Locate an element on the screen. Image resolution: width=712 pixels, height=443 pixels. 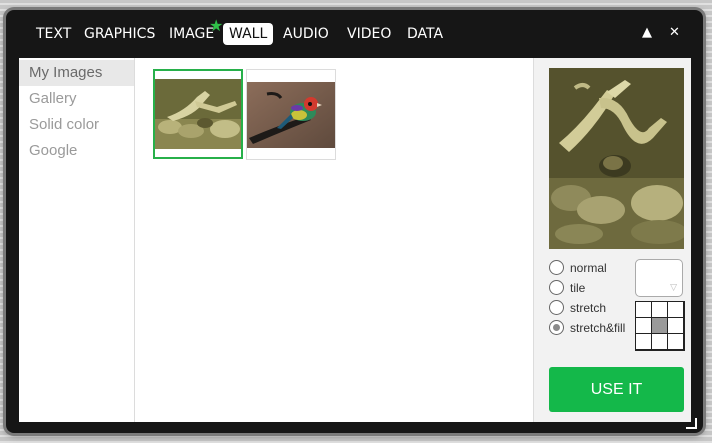
fill-label-stretch-fill: stretch&fill is located at coordinates (598, 328).